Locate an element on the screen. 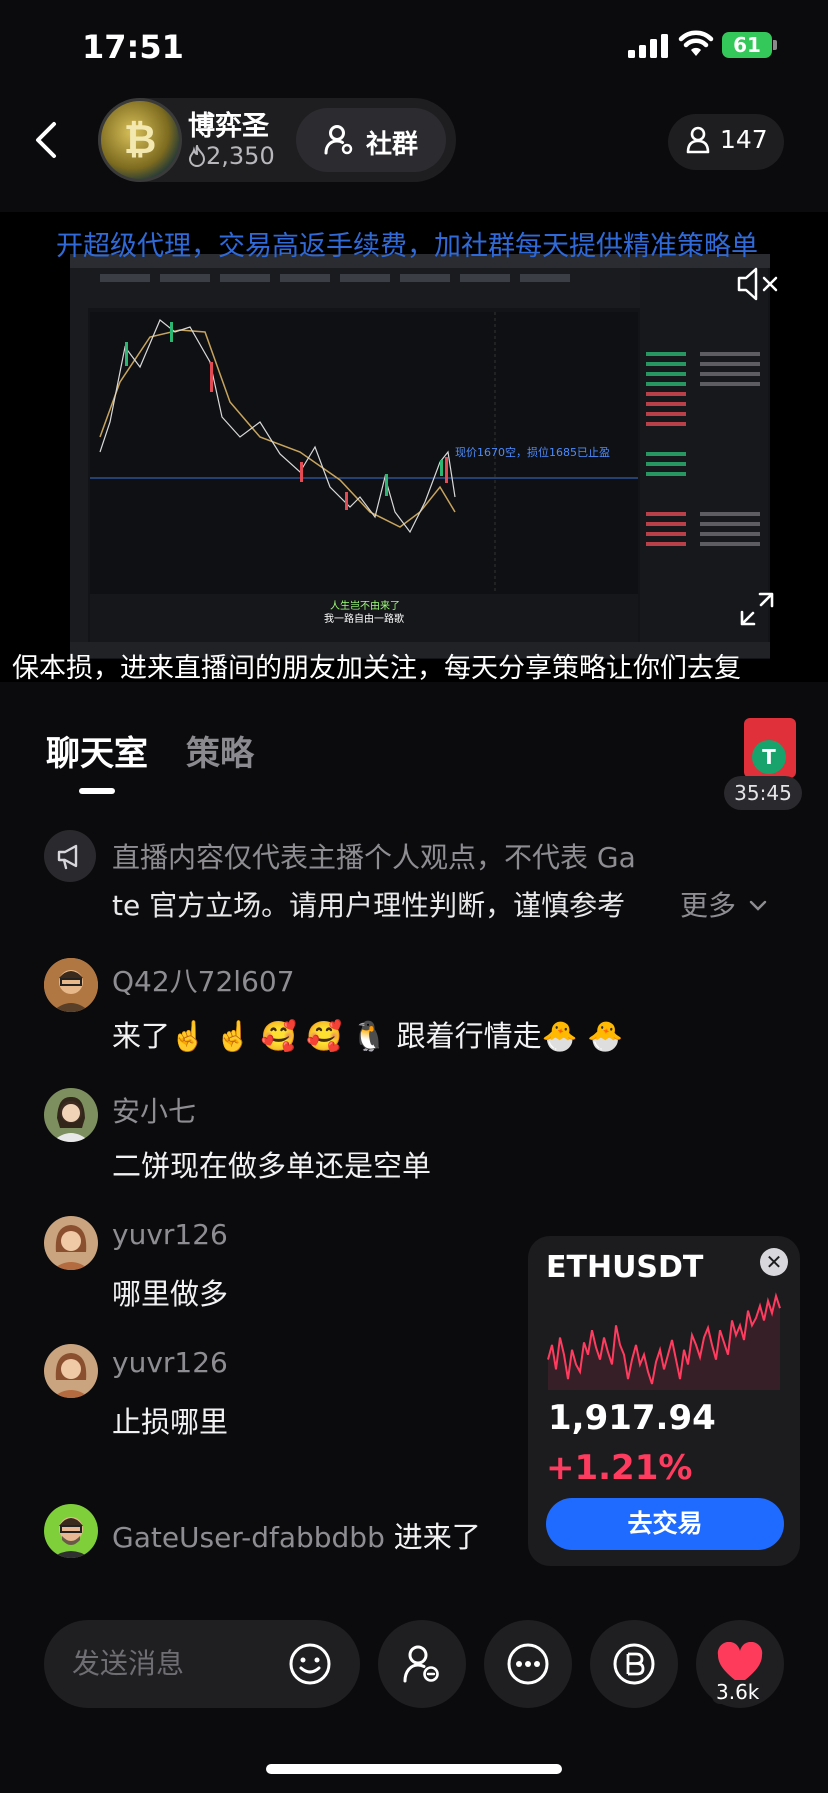  gate-token-icon: T is located at coordinates (769, 757).